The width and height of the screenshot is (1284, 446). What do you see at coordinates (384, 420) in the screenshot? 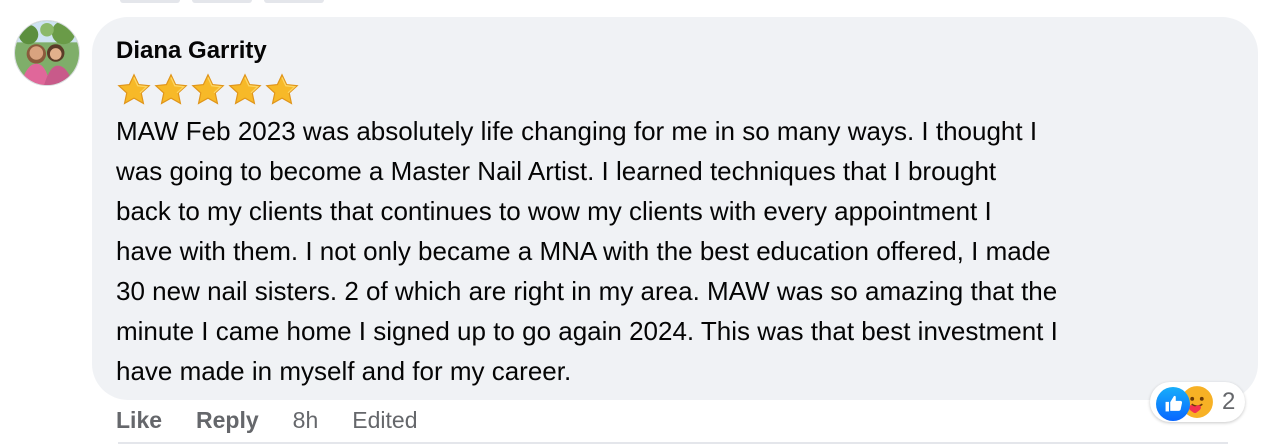
I see `edited-label: Edited` at bounding box center [384, 420].